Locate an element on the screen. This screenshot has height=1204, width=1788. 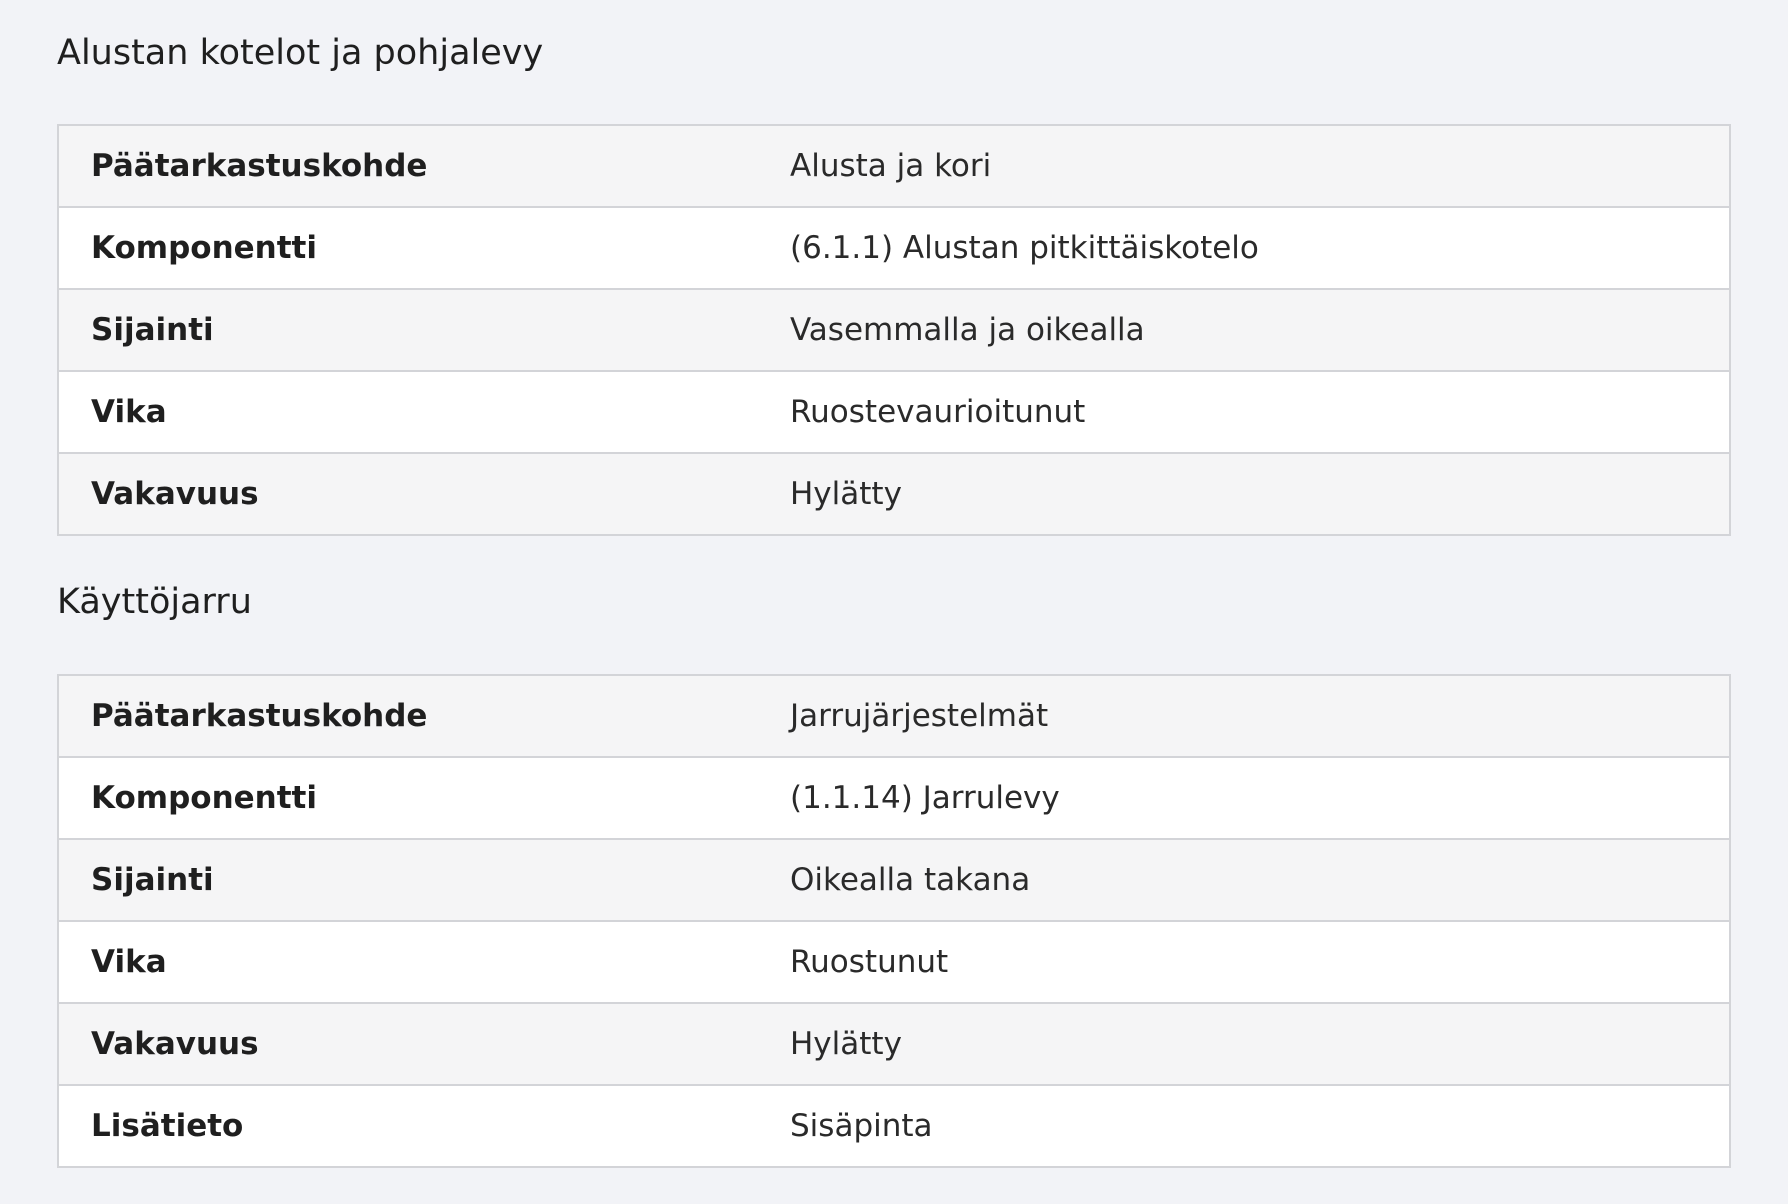
row-value: (1.1.14) Jarrulevy is located at coordinates (925, 798).